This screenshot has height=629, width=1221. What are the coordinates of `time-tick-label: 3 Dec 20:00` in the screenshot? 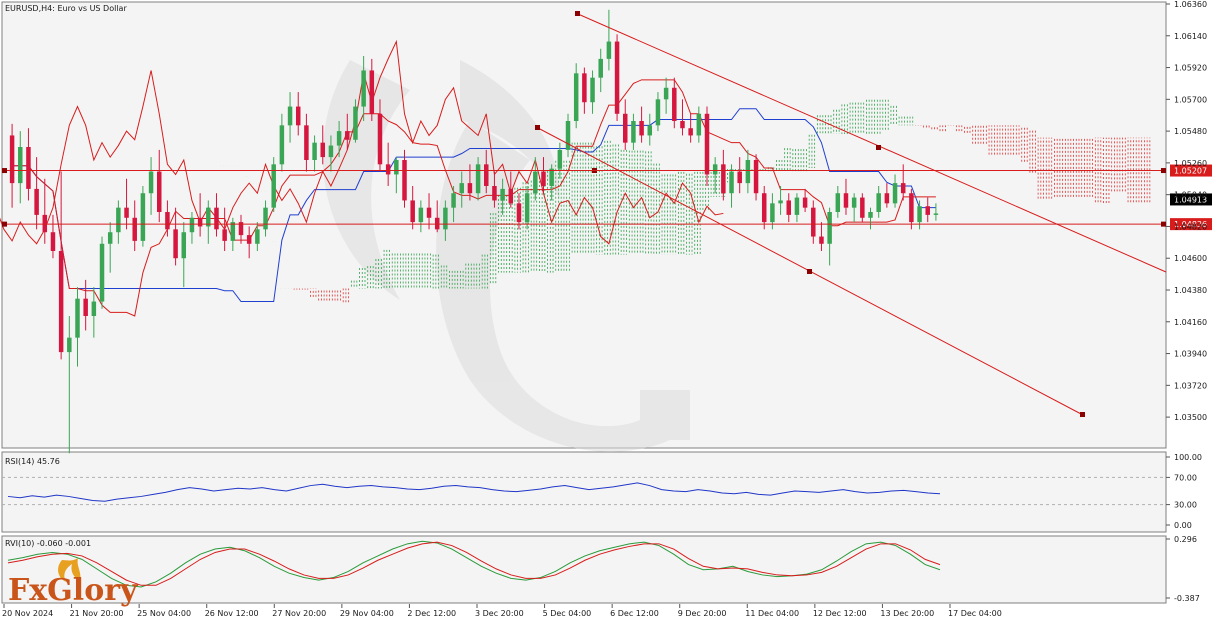 It's located at (499, 613).